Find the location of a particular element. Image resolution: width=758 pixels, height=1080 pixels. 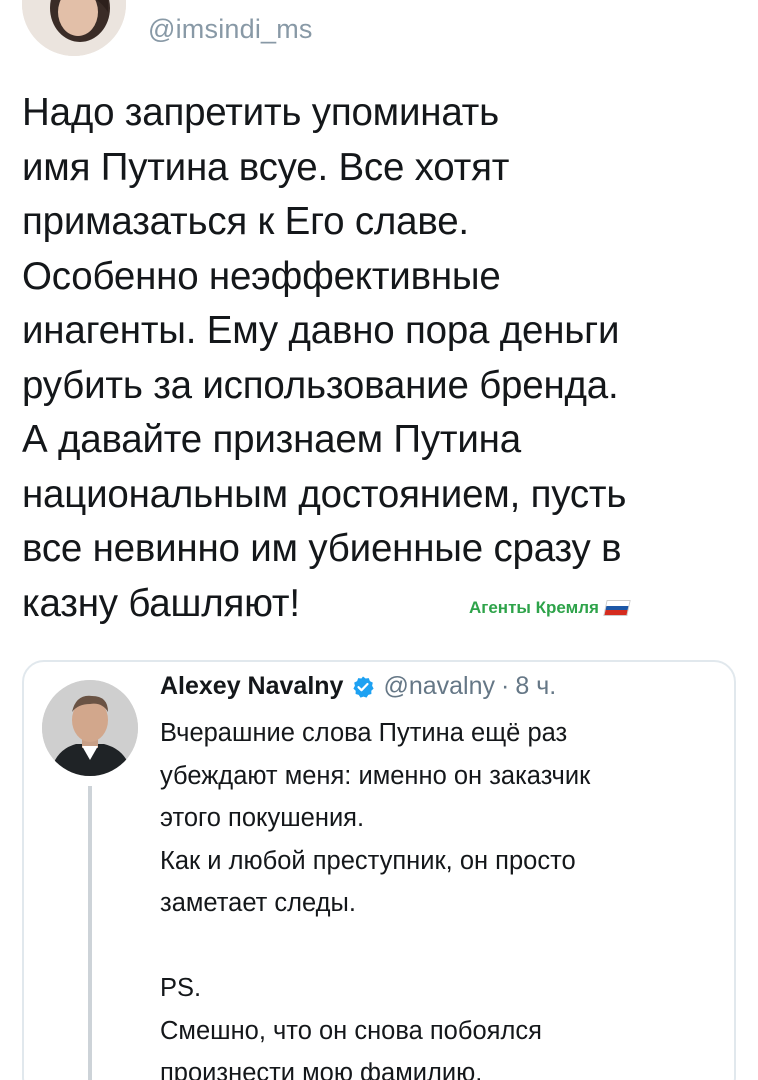

tweet-handle: @imsindi_ms is located at coordinates (230, 29).